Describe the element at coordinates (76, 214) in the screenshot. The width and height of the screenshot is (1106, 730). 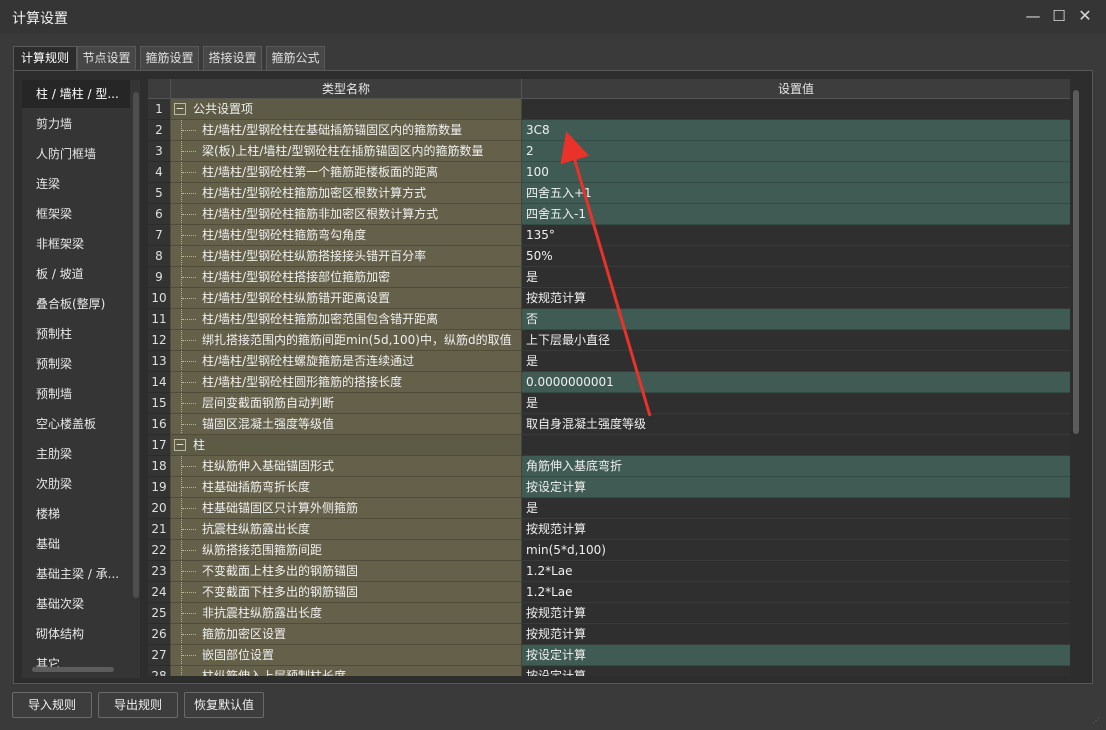
I see `sidebar-item-frame-beam: 框架梁` at that location.